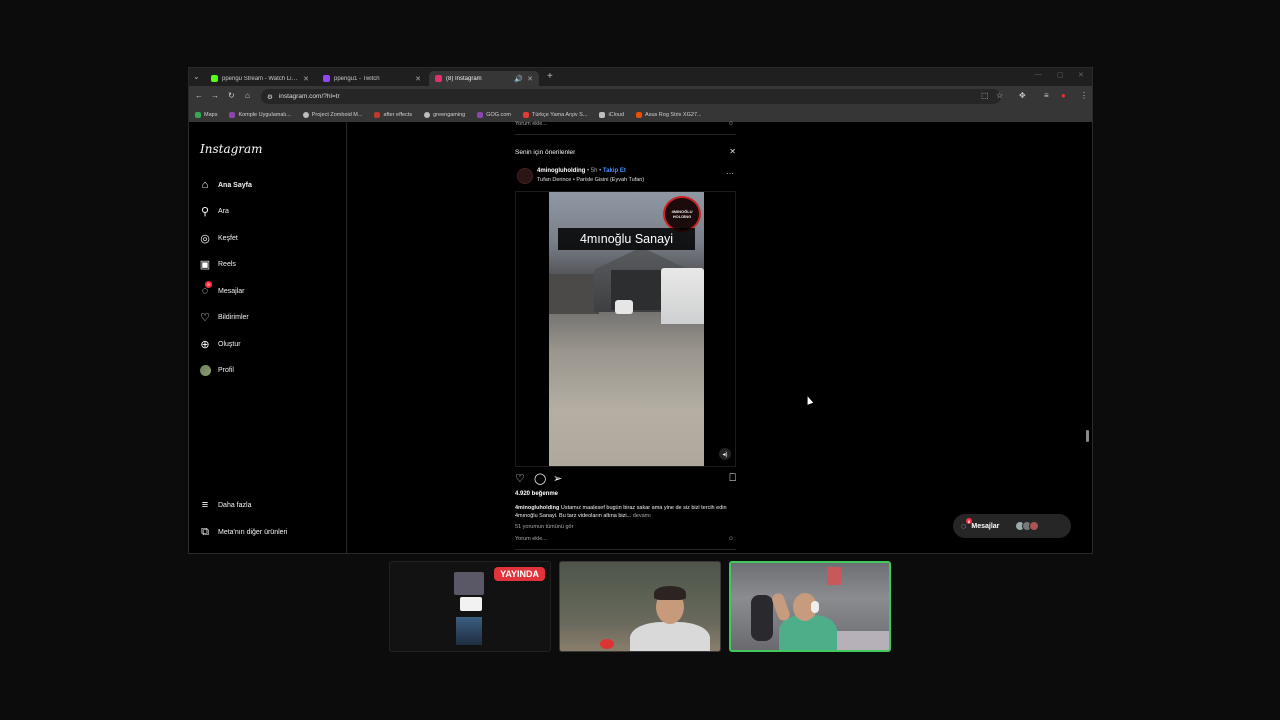  I want to click on reels-icon: ▣, so click(205, 264).